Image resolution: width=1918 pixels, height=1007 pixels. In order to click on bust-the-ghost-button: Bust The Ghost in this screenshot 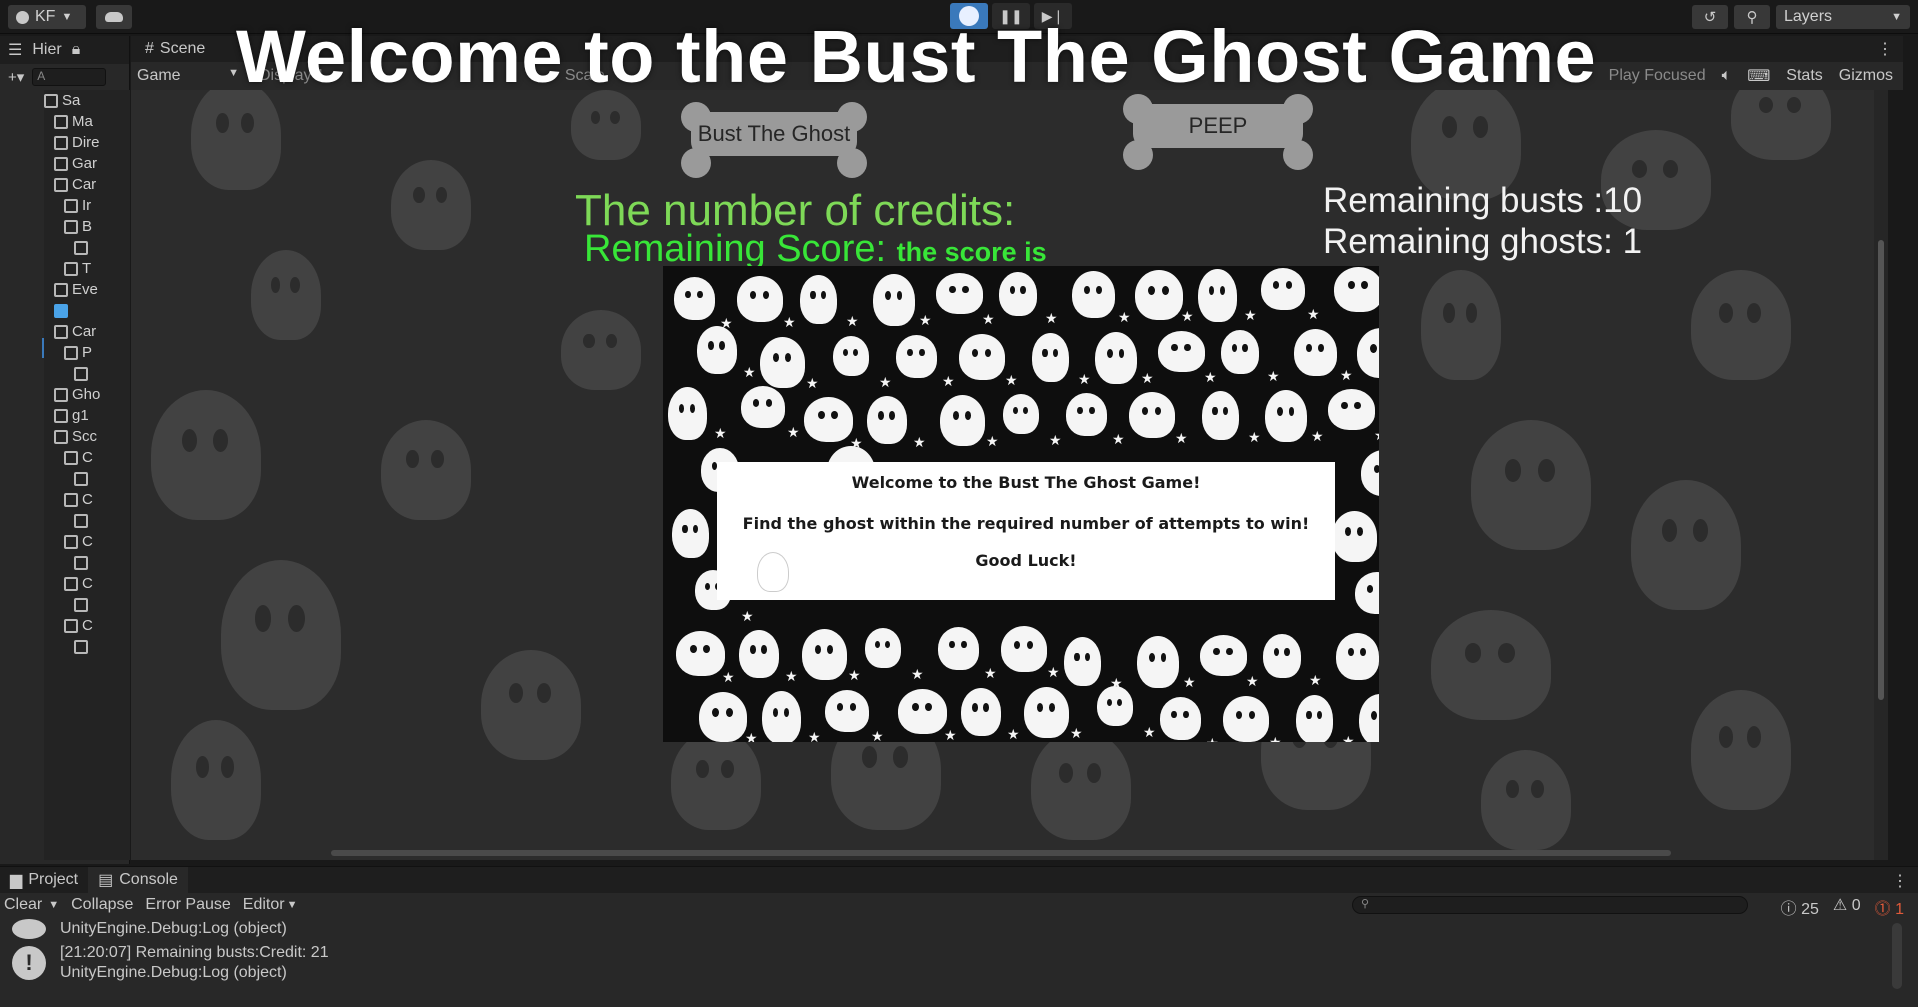, I will do `click(774, 129)`.